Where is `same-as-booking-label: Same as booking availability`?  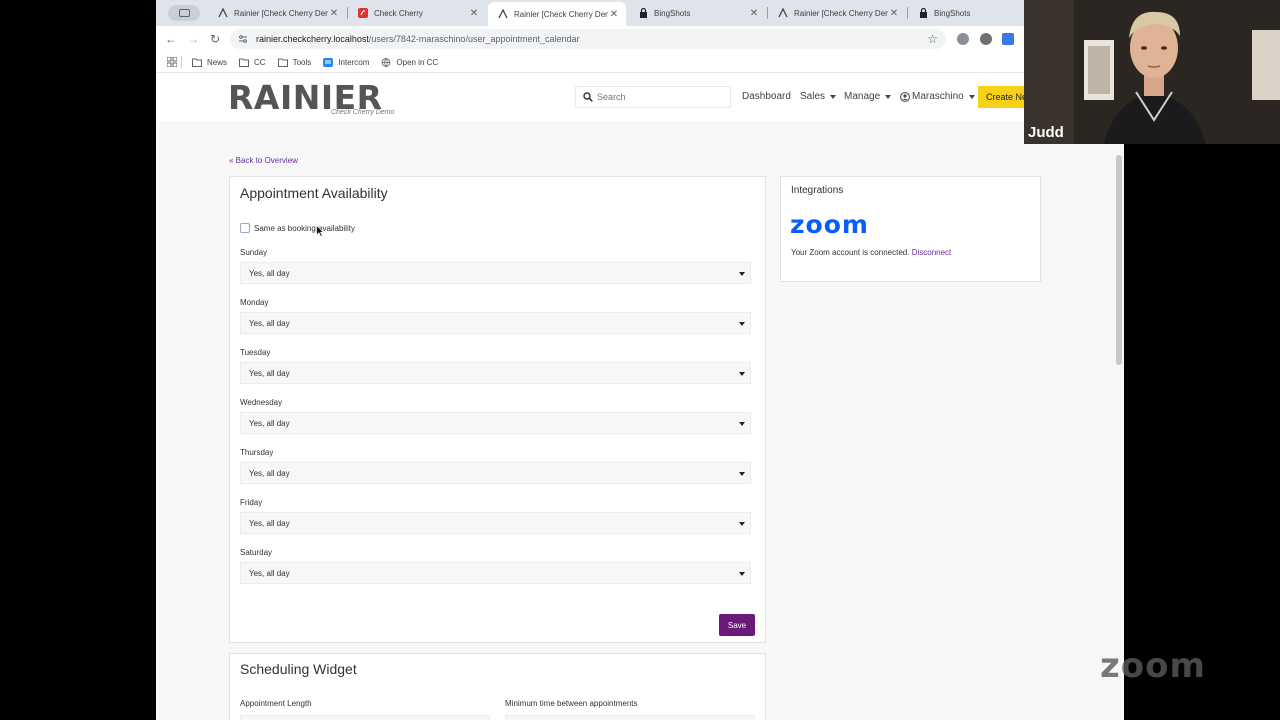 same-as-booking-label: Same as booking availability is located at coordinates (304, 228).